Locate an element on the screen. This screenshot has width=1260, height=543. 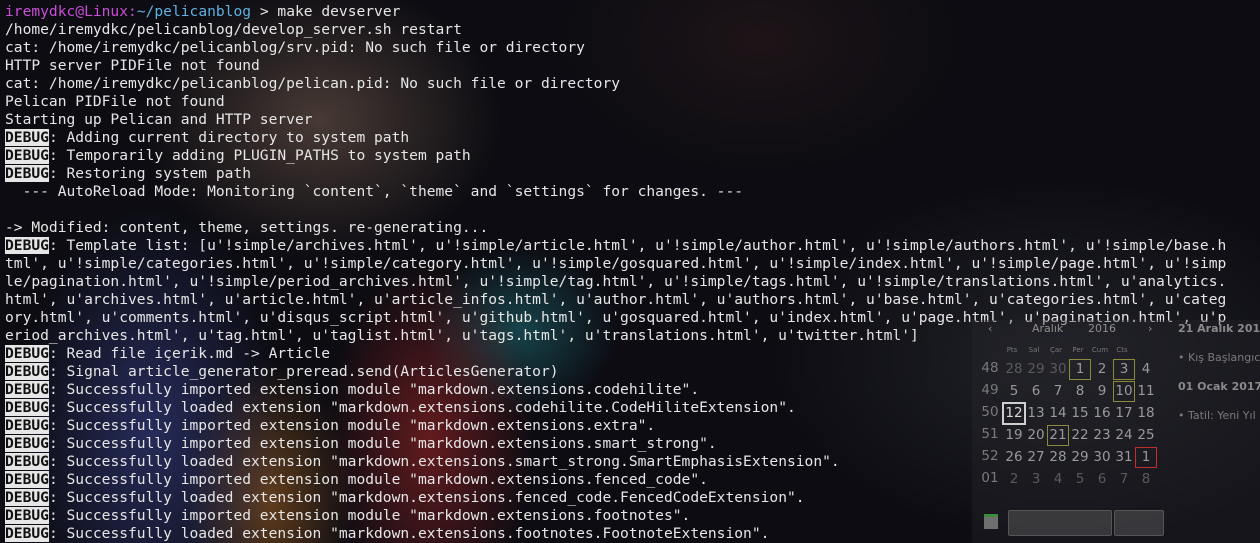
week-number: 48 is located at coordinates (990, 368).